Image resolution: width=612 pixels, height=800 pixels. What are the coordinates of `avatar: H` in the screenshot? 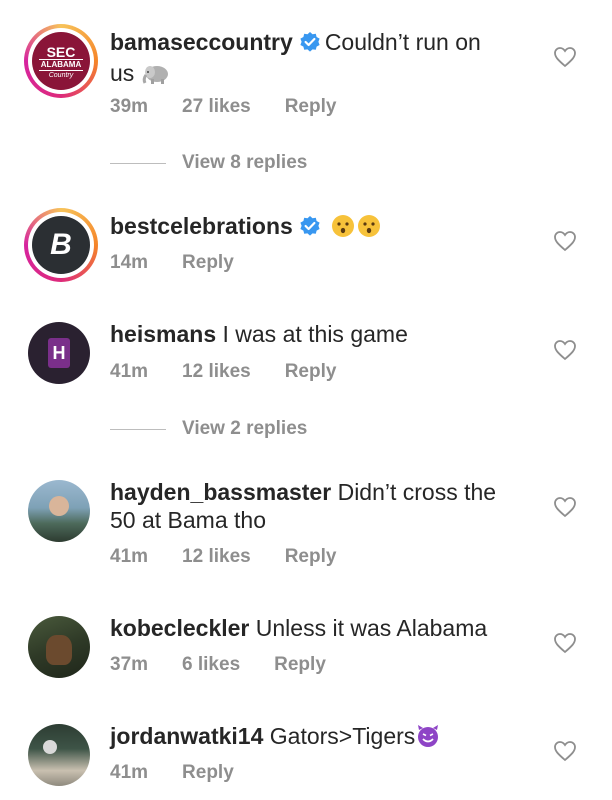 It's located at (61, 355).